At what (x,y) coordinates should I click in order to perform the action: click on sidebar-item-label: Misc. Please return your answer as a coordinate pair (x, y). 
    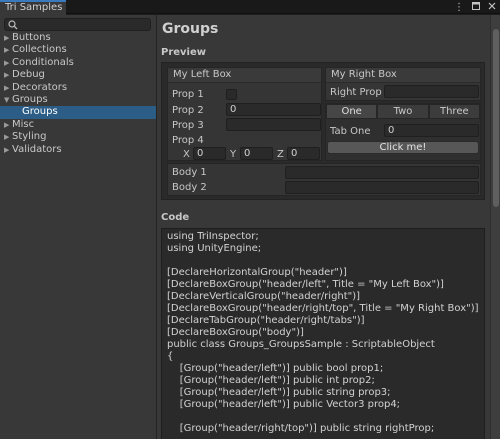
    Looking at the image, I should click on (23, 124).